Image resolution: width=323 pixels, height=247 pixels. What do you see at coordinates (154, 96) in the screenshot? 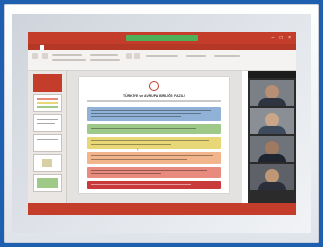
I see `slide-title: TÜRKİYE ve AVRUPA BİRLİĞİ: FAZIL!` at bounding box center [154, 96].